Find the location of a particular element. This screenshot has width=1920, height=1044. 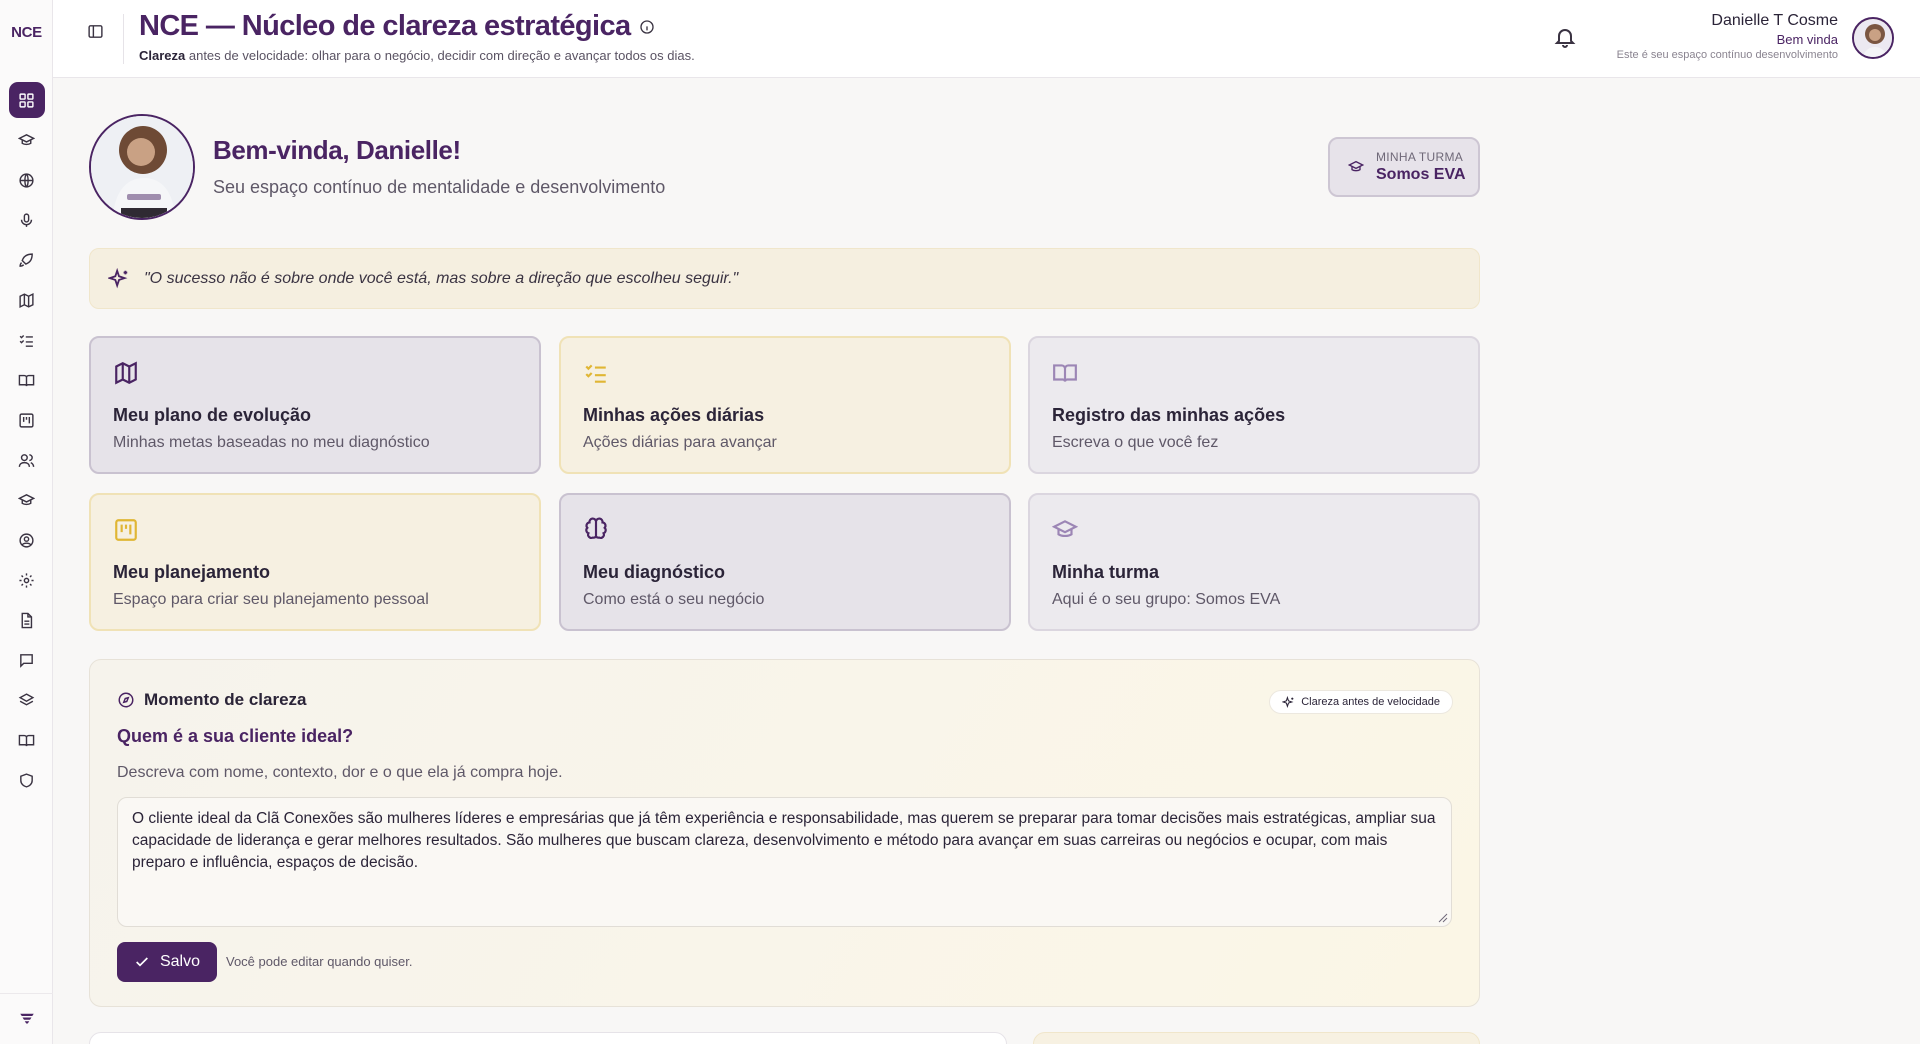

sidebar-item-map is located at coordinates (26, 300).